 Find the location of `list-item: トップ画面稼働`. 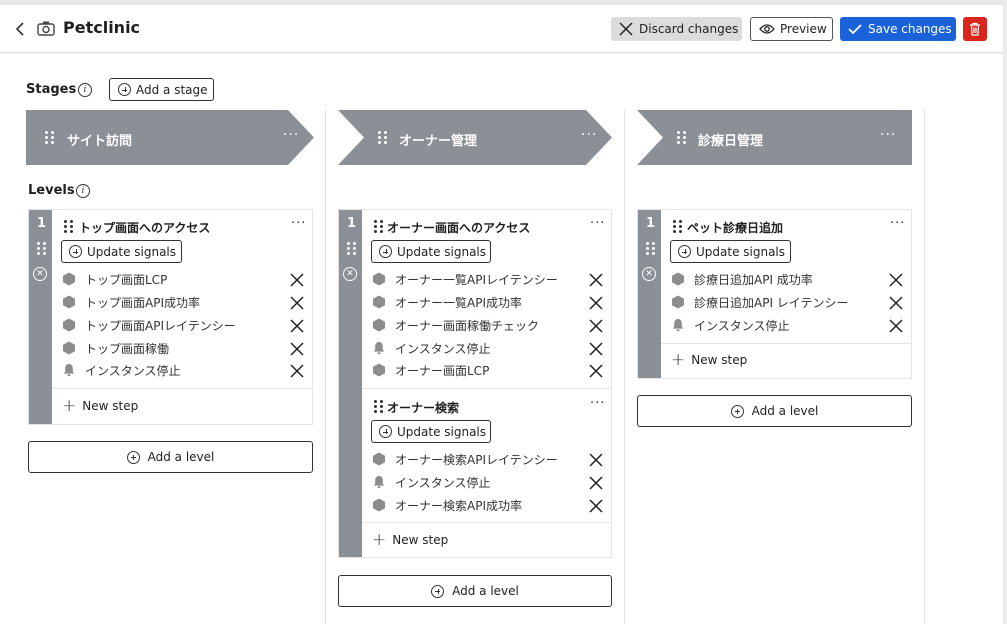

list-item: トップ画面稼働 is located at coordinates (115, 348).